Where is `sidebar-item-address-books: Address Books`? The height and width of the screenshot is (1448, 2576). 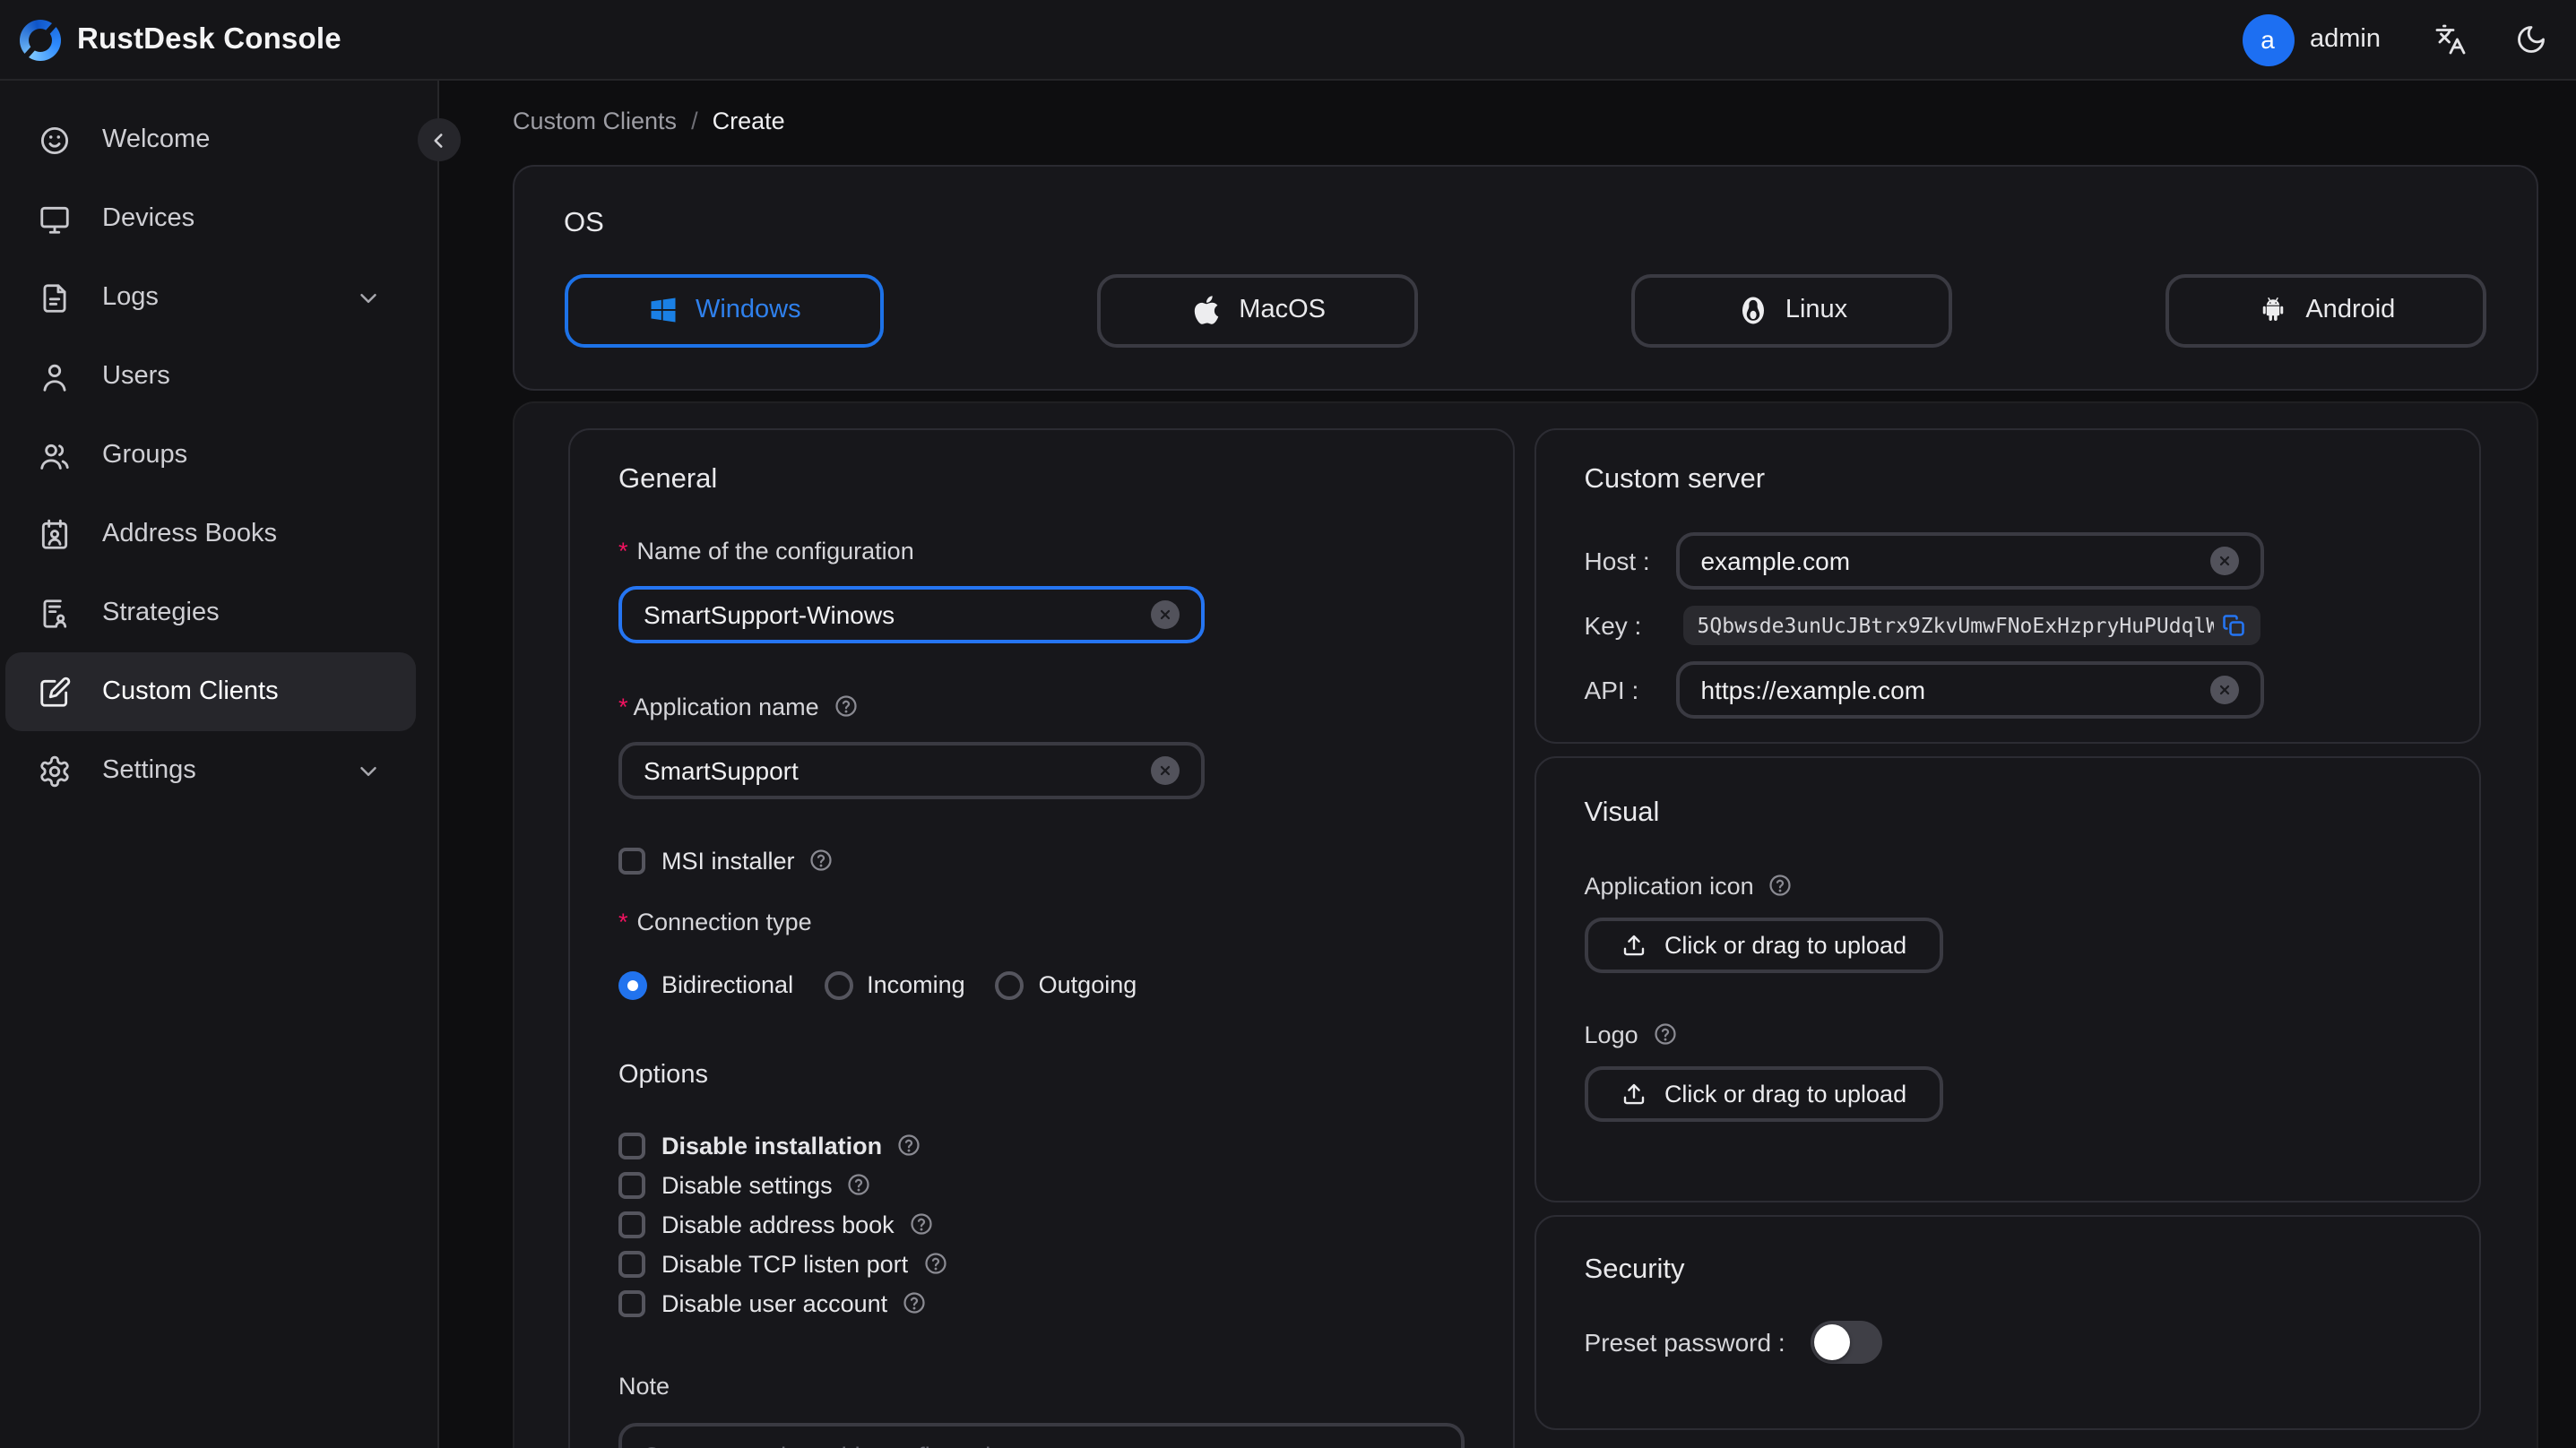 sidebar-item-address-books: Address Books is located at coordinates (218, 534).